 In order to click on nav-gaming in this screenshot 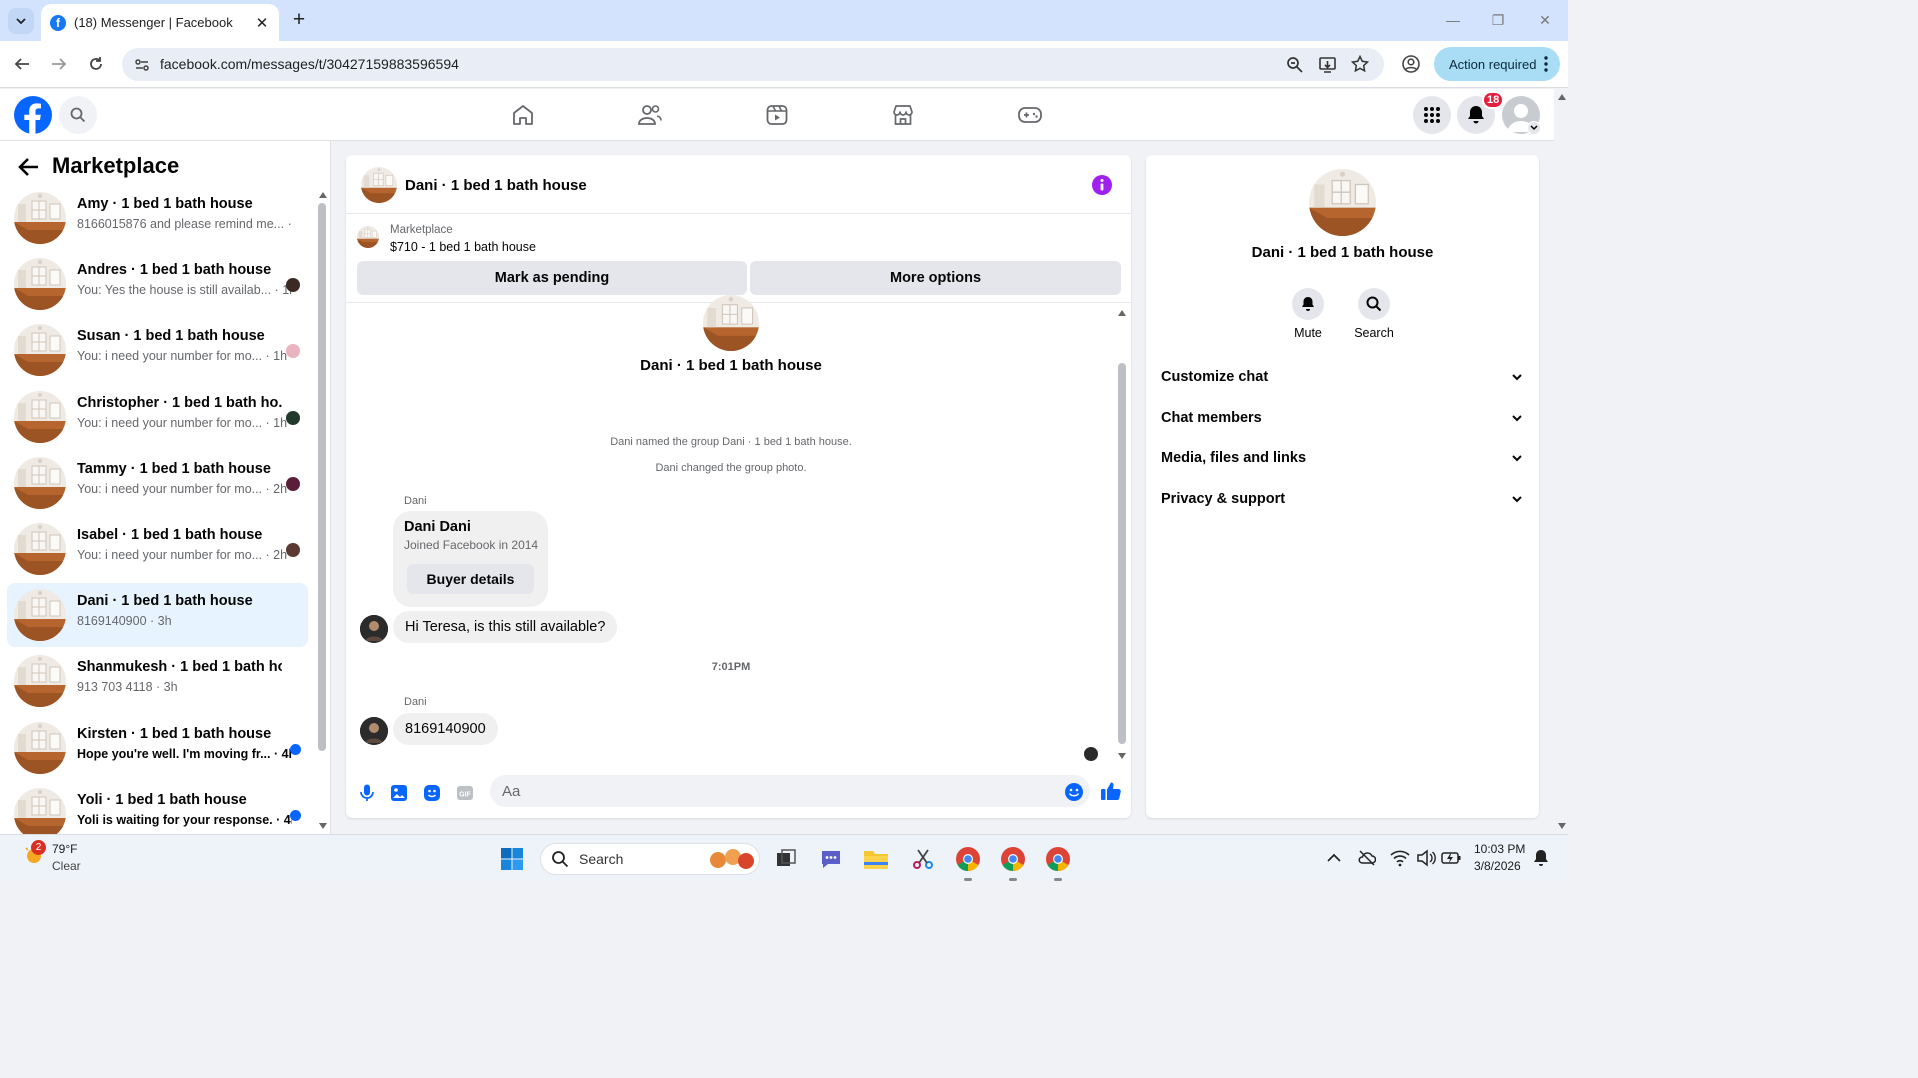, I will do `click(1030, 115)`.